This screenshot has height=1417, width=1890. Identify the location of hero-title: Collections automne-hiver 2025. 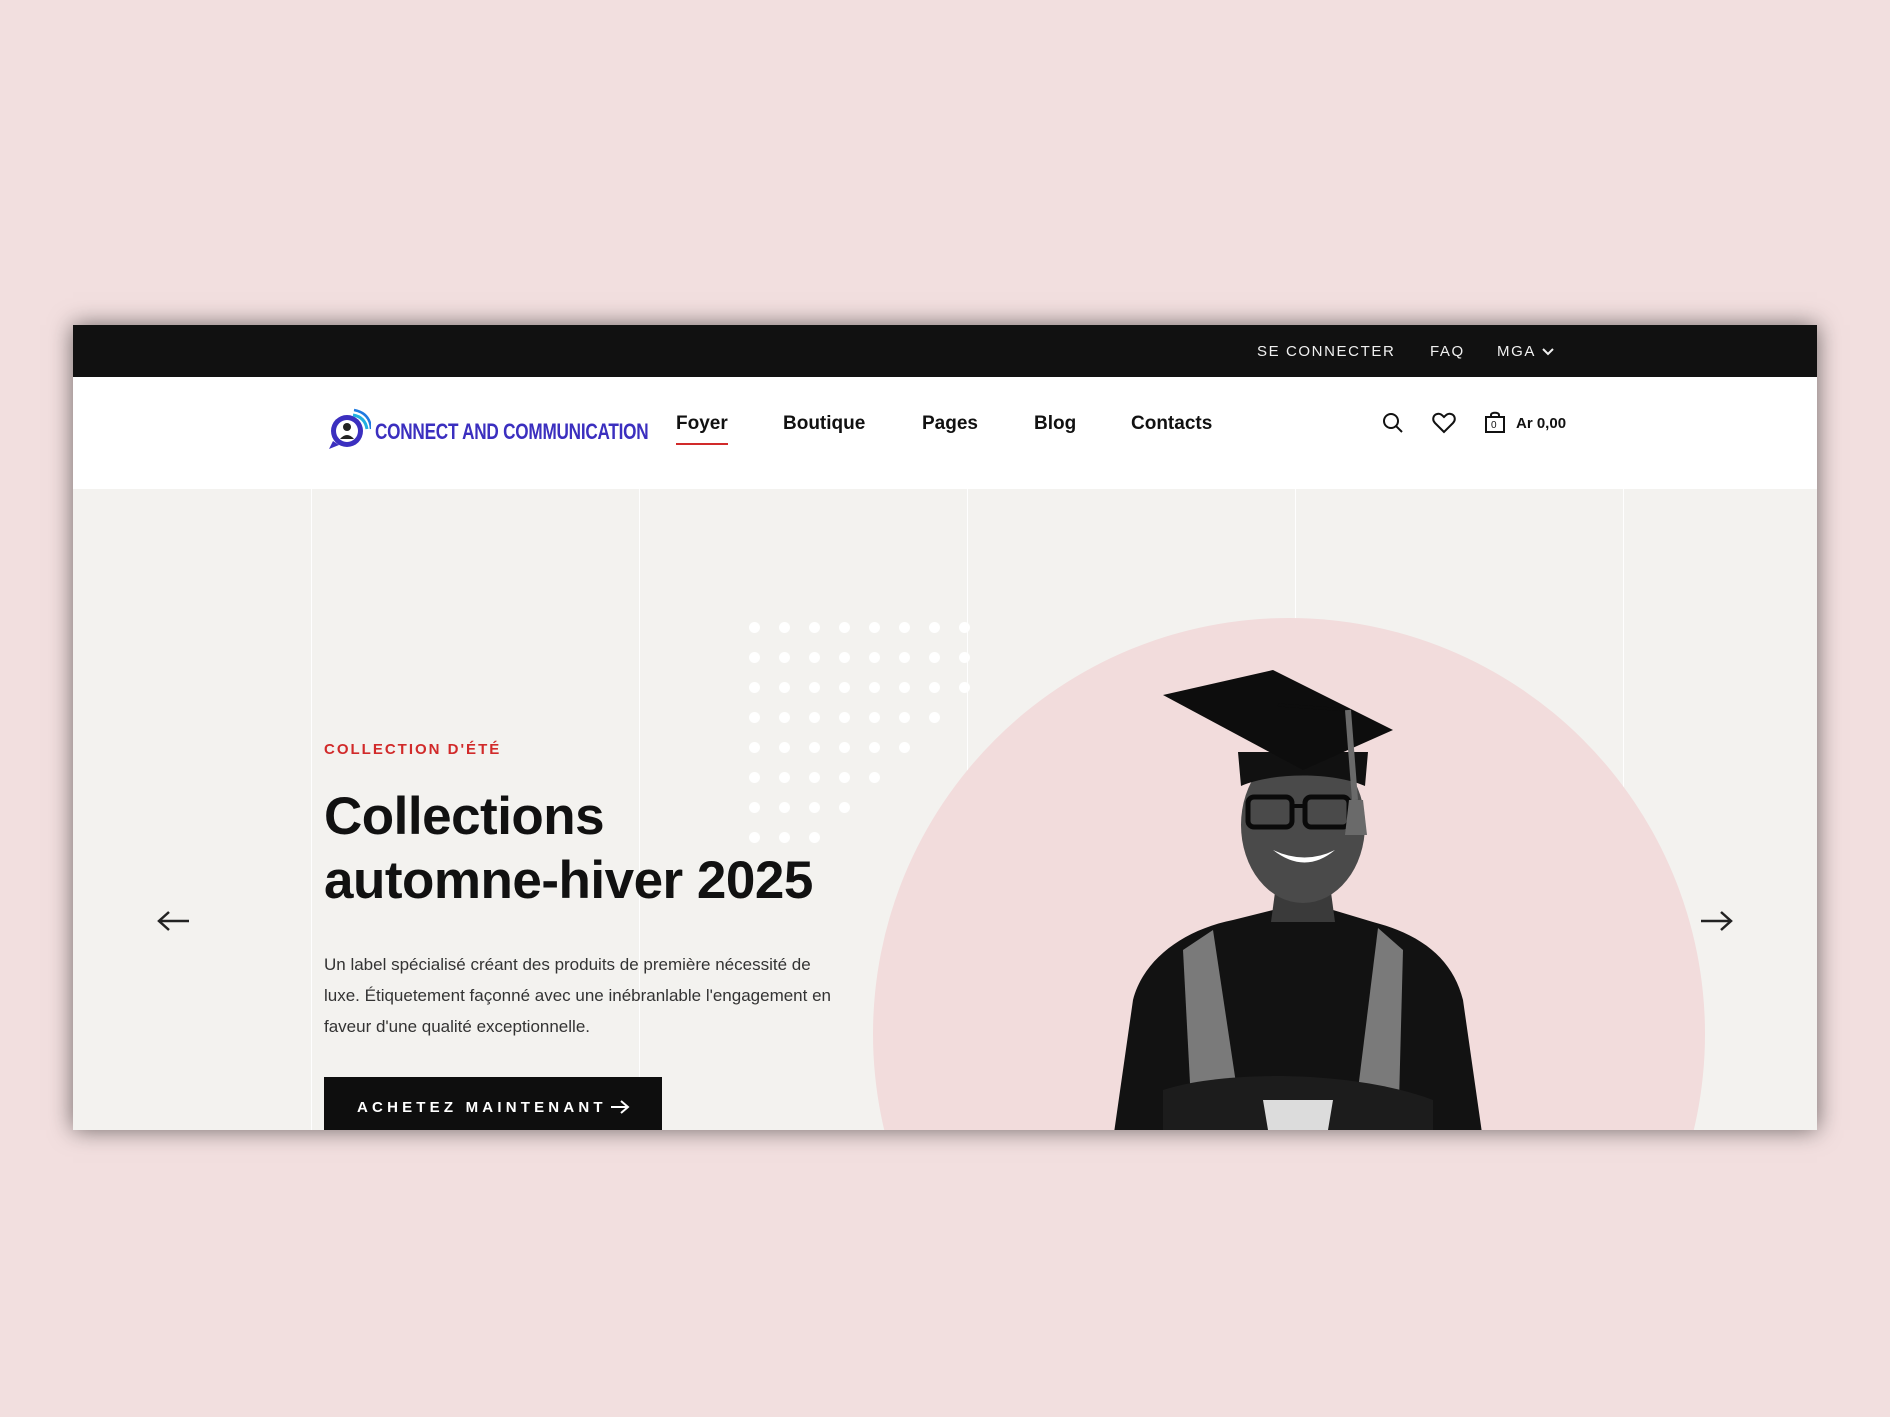
(604, 849).